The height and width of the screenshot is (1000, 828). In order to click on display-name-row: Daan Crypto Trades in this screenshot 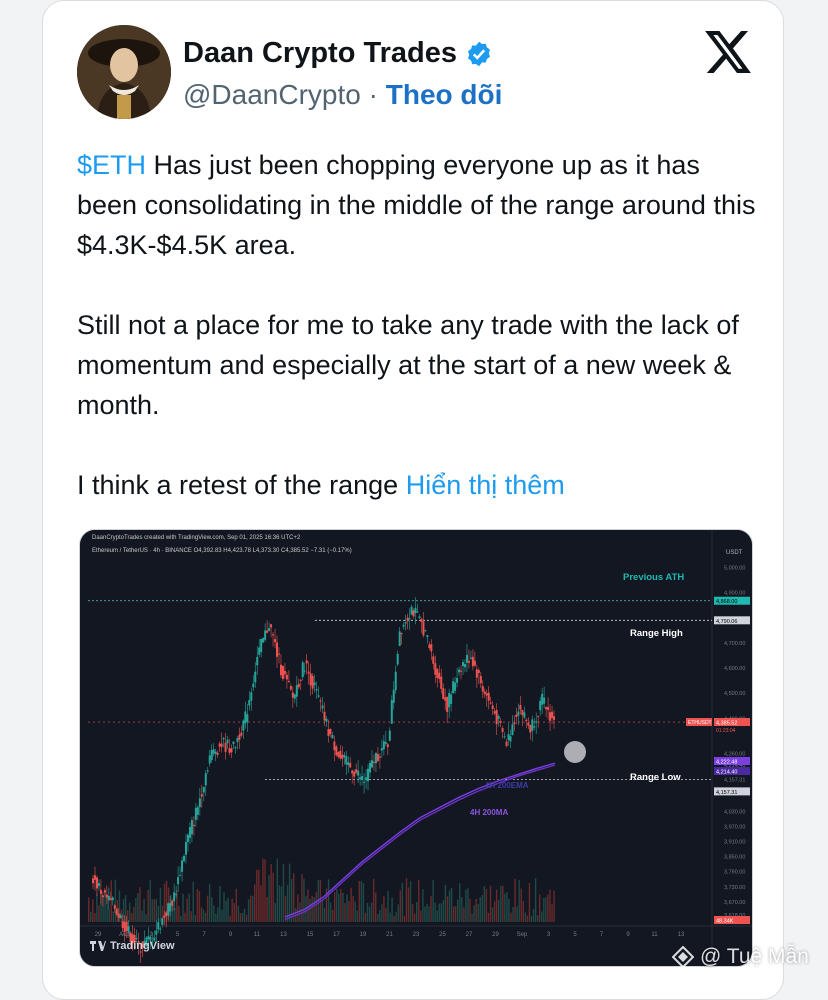, I will do `click(338, 53)`.